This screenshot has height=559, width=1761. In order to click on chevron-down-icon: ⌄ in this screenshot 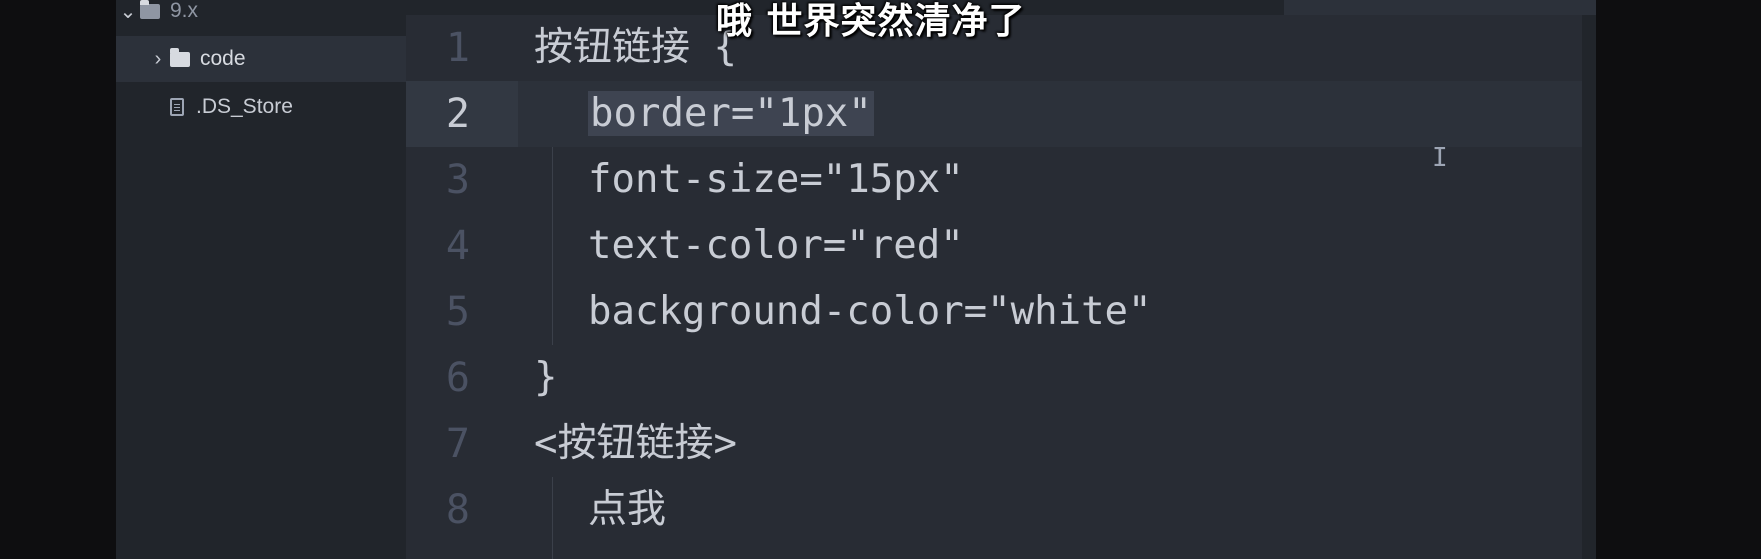, I will do `click(128, 11)`.